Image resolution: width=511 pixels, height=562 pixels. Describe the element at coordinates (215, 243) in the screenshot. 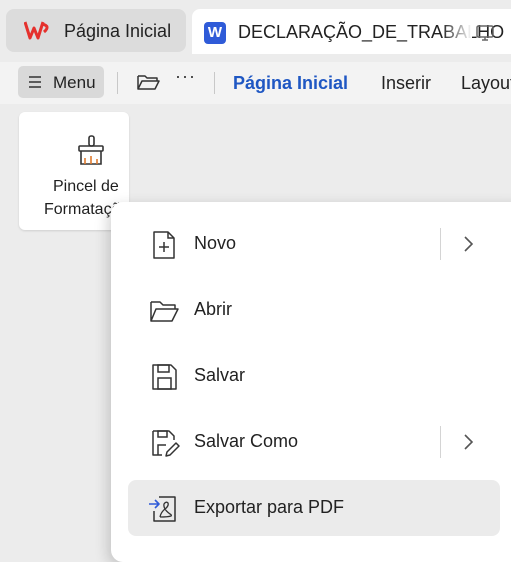

I see `menu-item-label: Novo` at that location.